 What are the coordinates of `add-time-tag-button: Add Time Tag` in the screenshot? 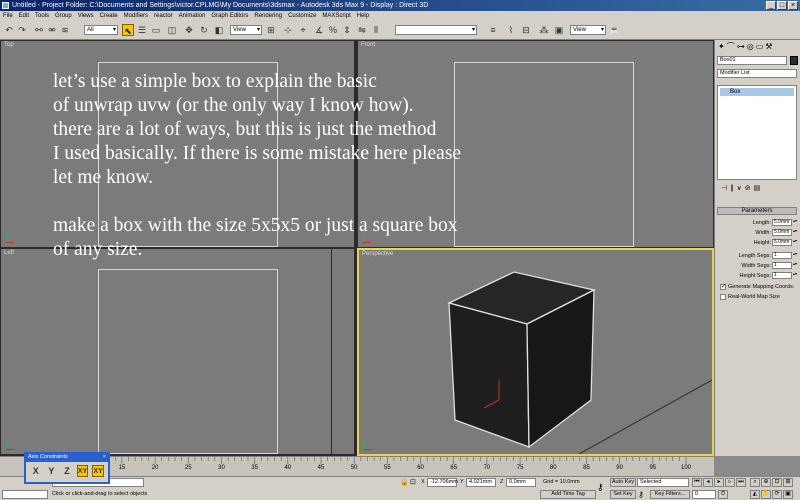 It's located at (568, 494).